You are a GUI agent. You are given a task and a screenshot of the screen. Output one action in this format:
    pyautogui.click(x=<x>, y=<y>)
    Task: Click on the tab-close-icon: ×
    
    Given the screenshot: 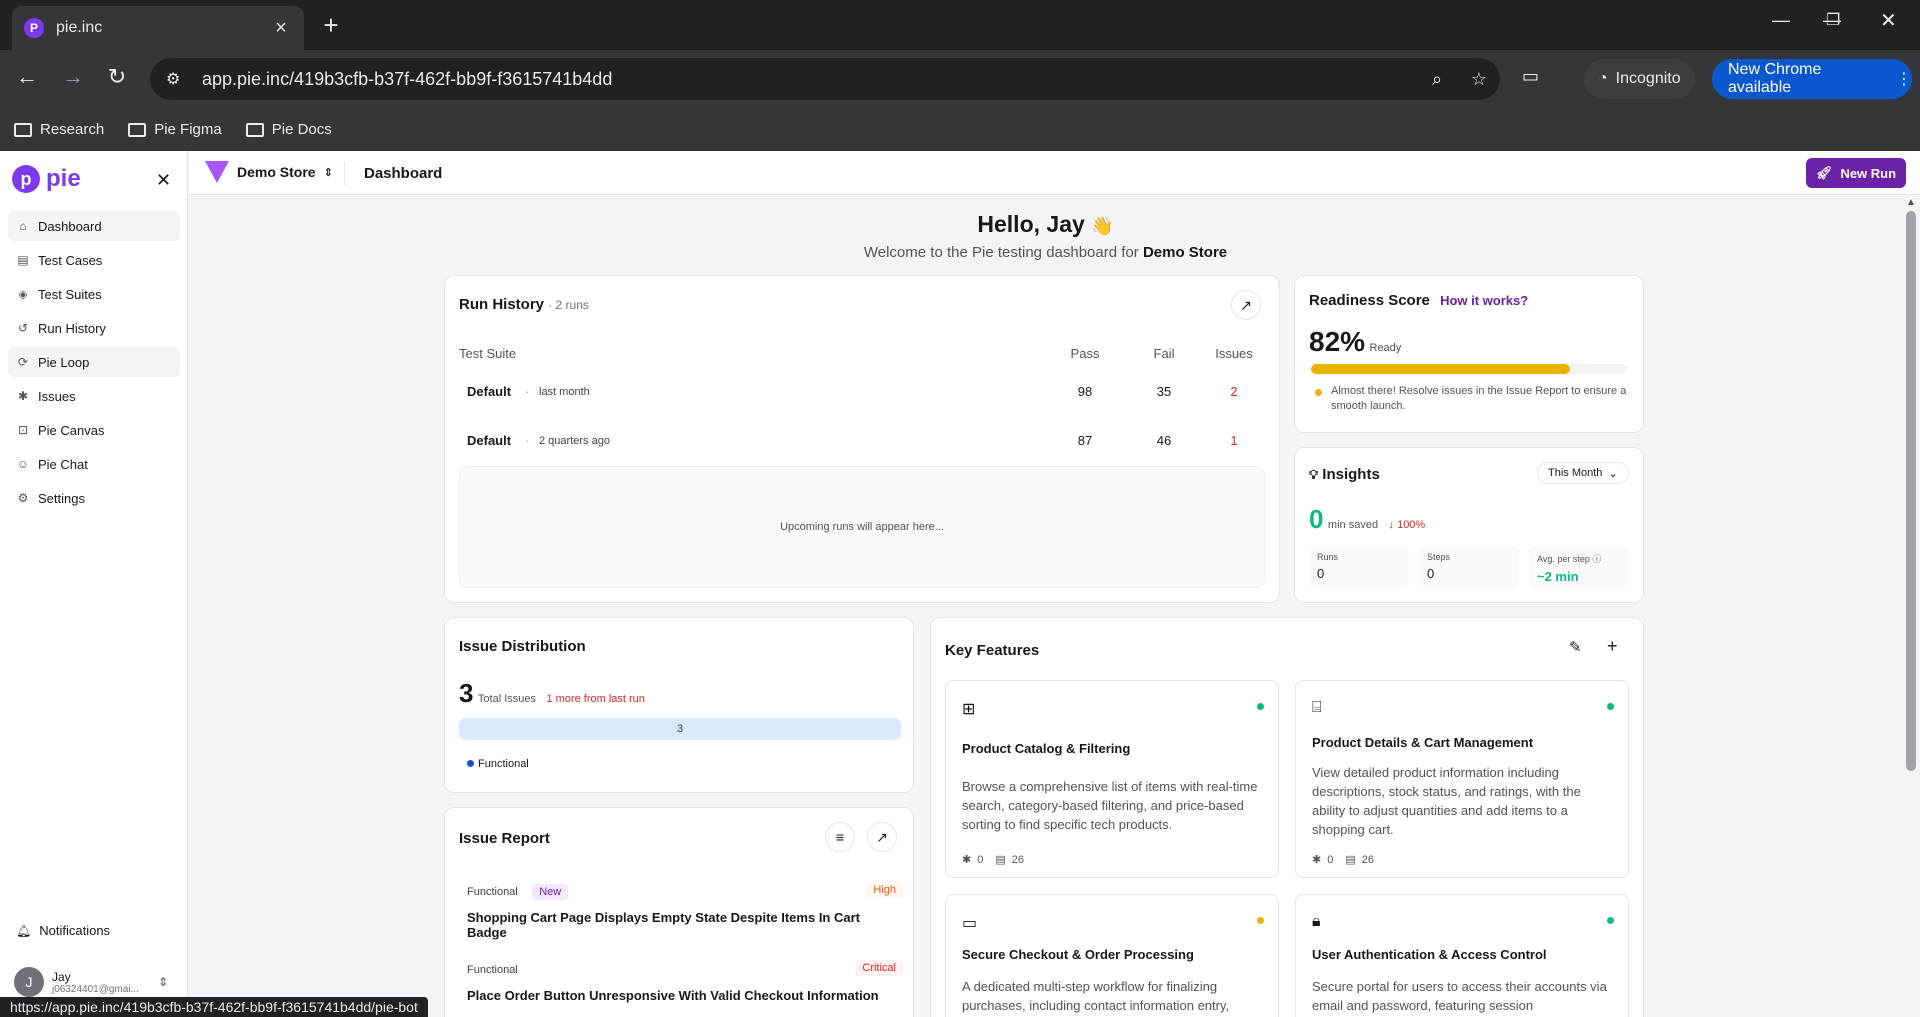 What is the action you would take?
    pyautogui.click(x=281, y=28)
    